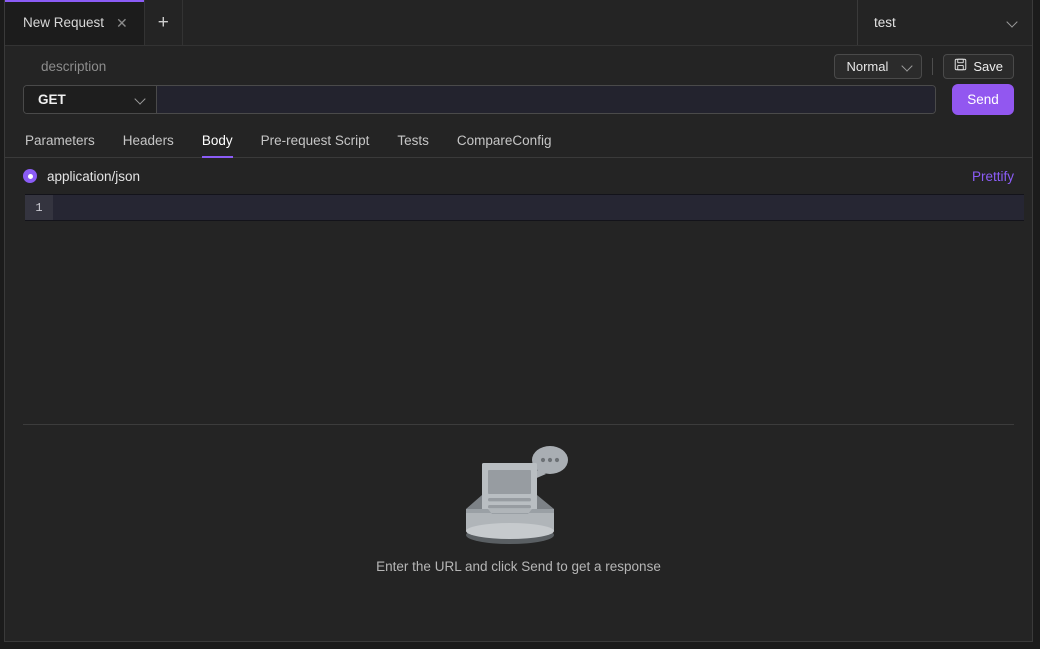  I want to click on url-input, so click(546, 99).